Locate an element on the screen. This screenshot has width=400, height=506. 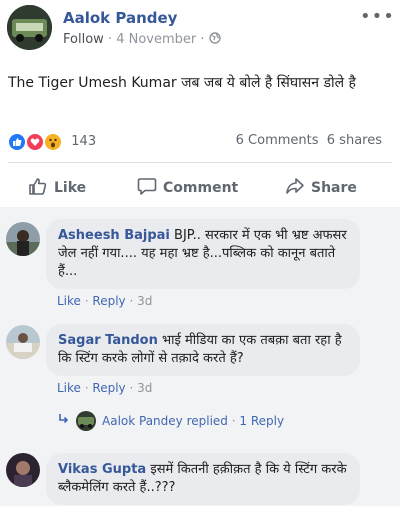
wow-reaction-icon is located at coordinates (53, 141).